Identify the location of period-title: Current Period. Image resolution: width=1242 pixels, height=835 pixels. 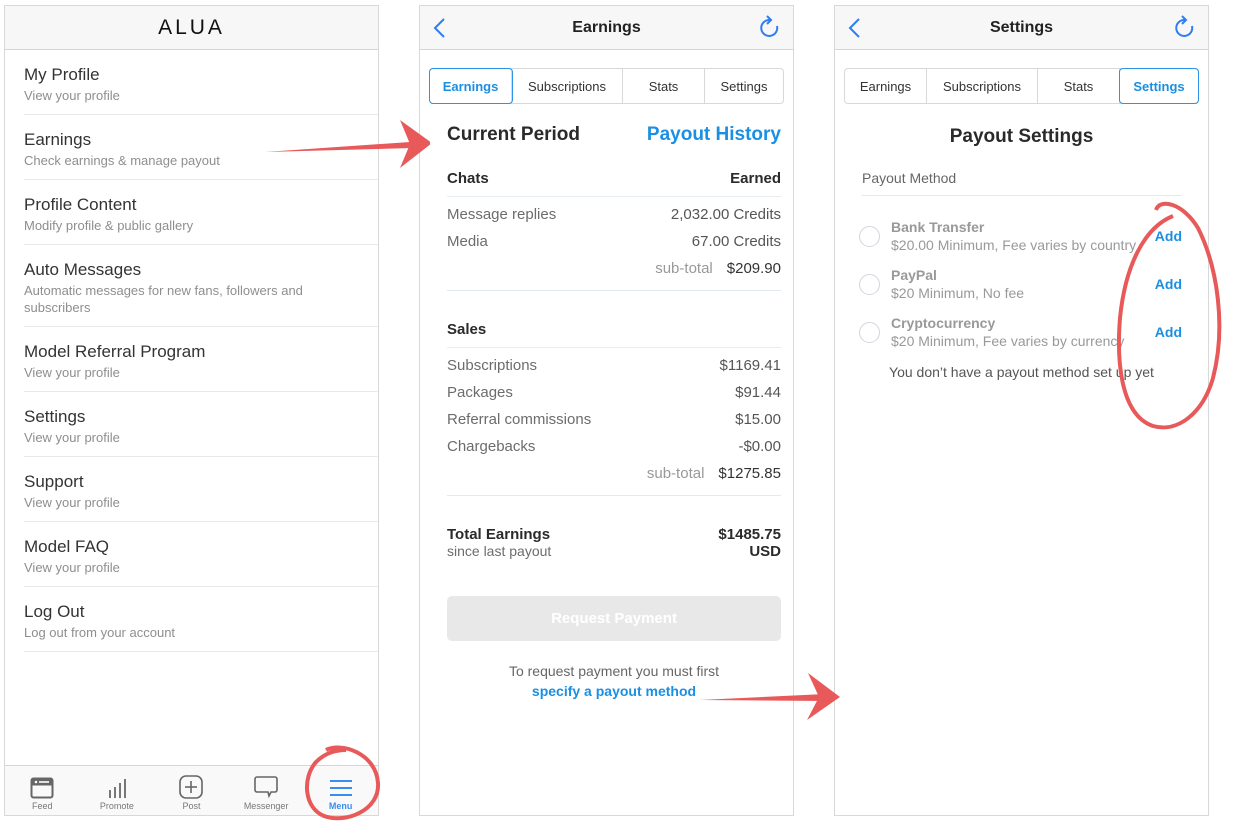
(514, 134).